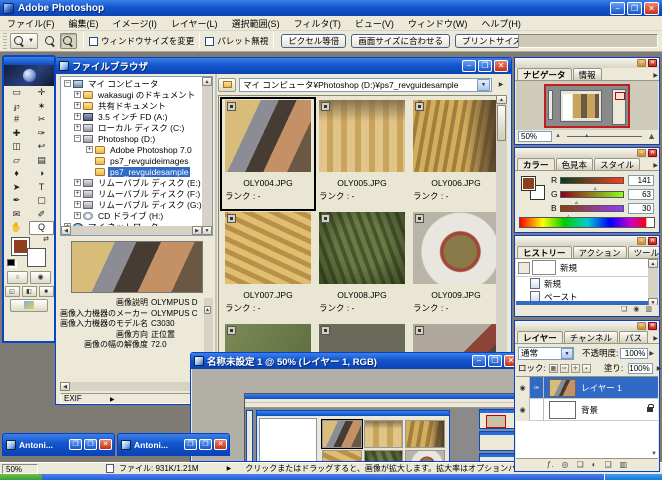 The height and width of the screenshot is (480, 662). I want to click on standard-screen-button: ◱, so click(12, 291).